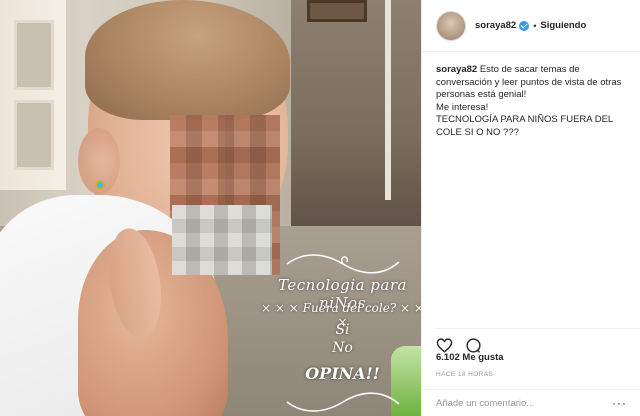  Describe the element at coordinates (451, 25) in the screenshot. I see `avatar` at that location.